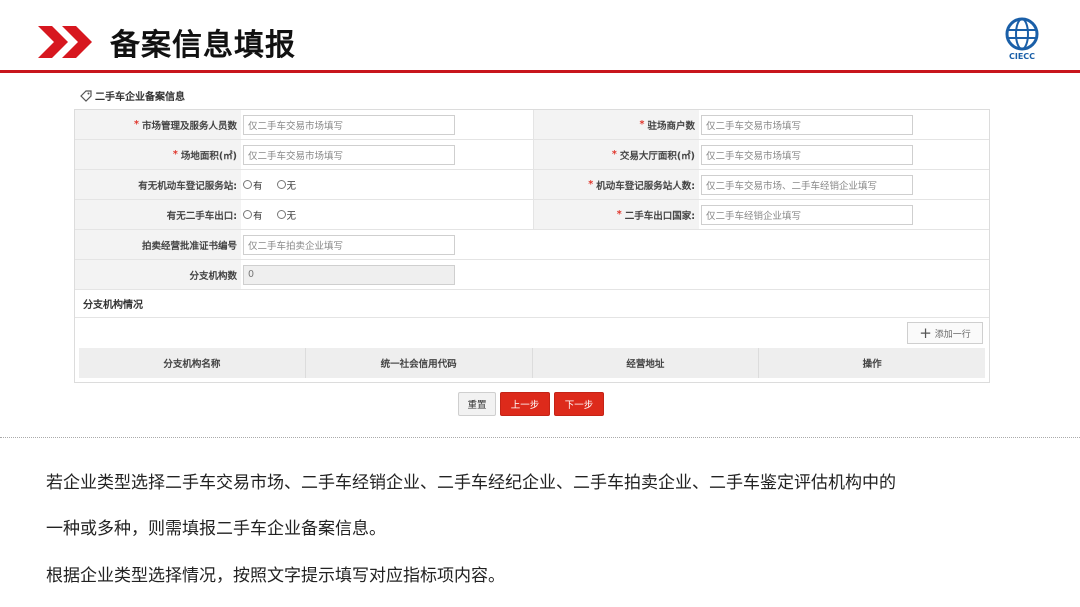 This screenshot has width=1080, height=607. What do you see at coordinates (201, 216) in the screenshot?
I see `label-text: 有无二手车出口:` at bounding box center [201, 216].